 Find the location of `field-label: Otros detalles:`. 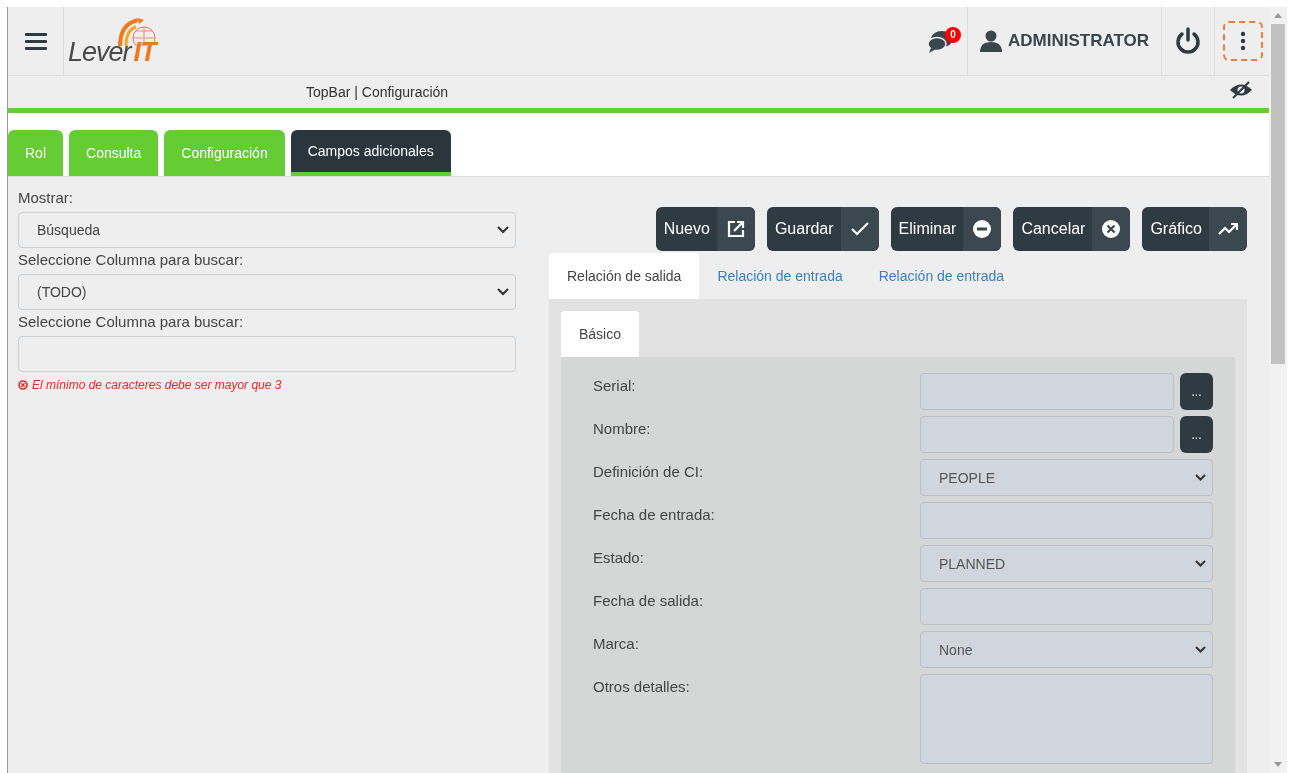

field-label: Otros detalles: is located at coordinates (642, 687).